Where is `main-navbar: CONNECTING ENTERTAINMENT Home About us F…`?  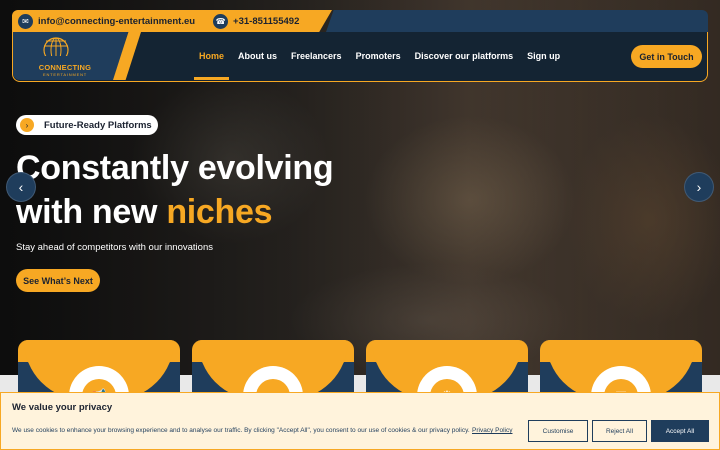
main-navbar: CONNECTING ENTERTAINMENT Home About us F… is located at coordinates (360, 57).